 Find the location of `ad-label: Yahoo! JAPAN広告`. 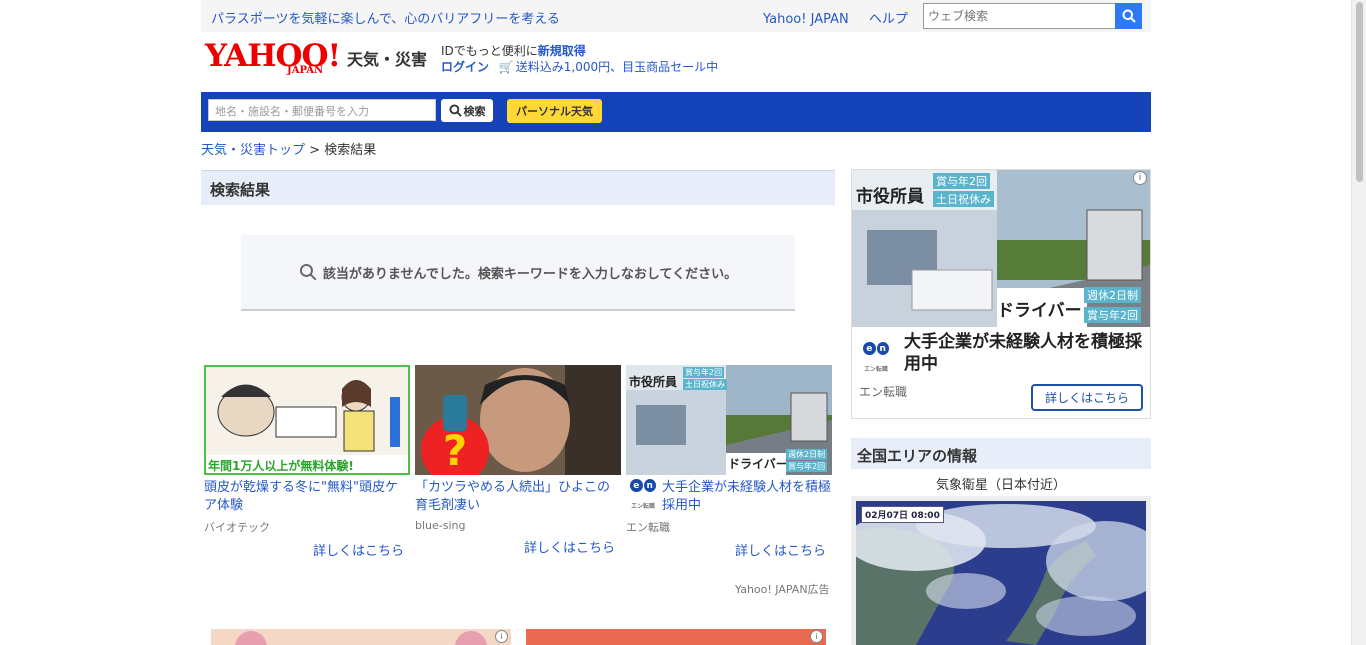

ad-label: Yahoo! JAPAN広告 is located at coordinates (782, 589).